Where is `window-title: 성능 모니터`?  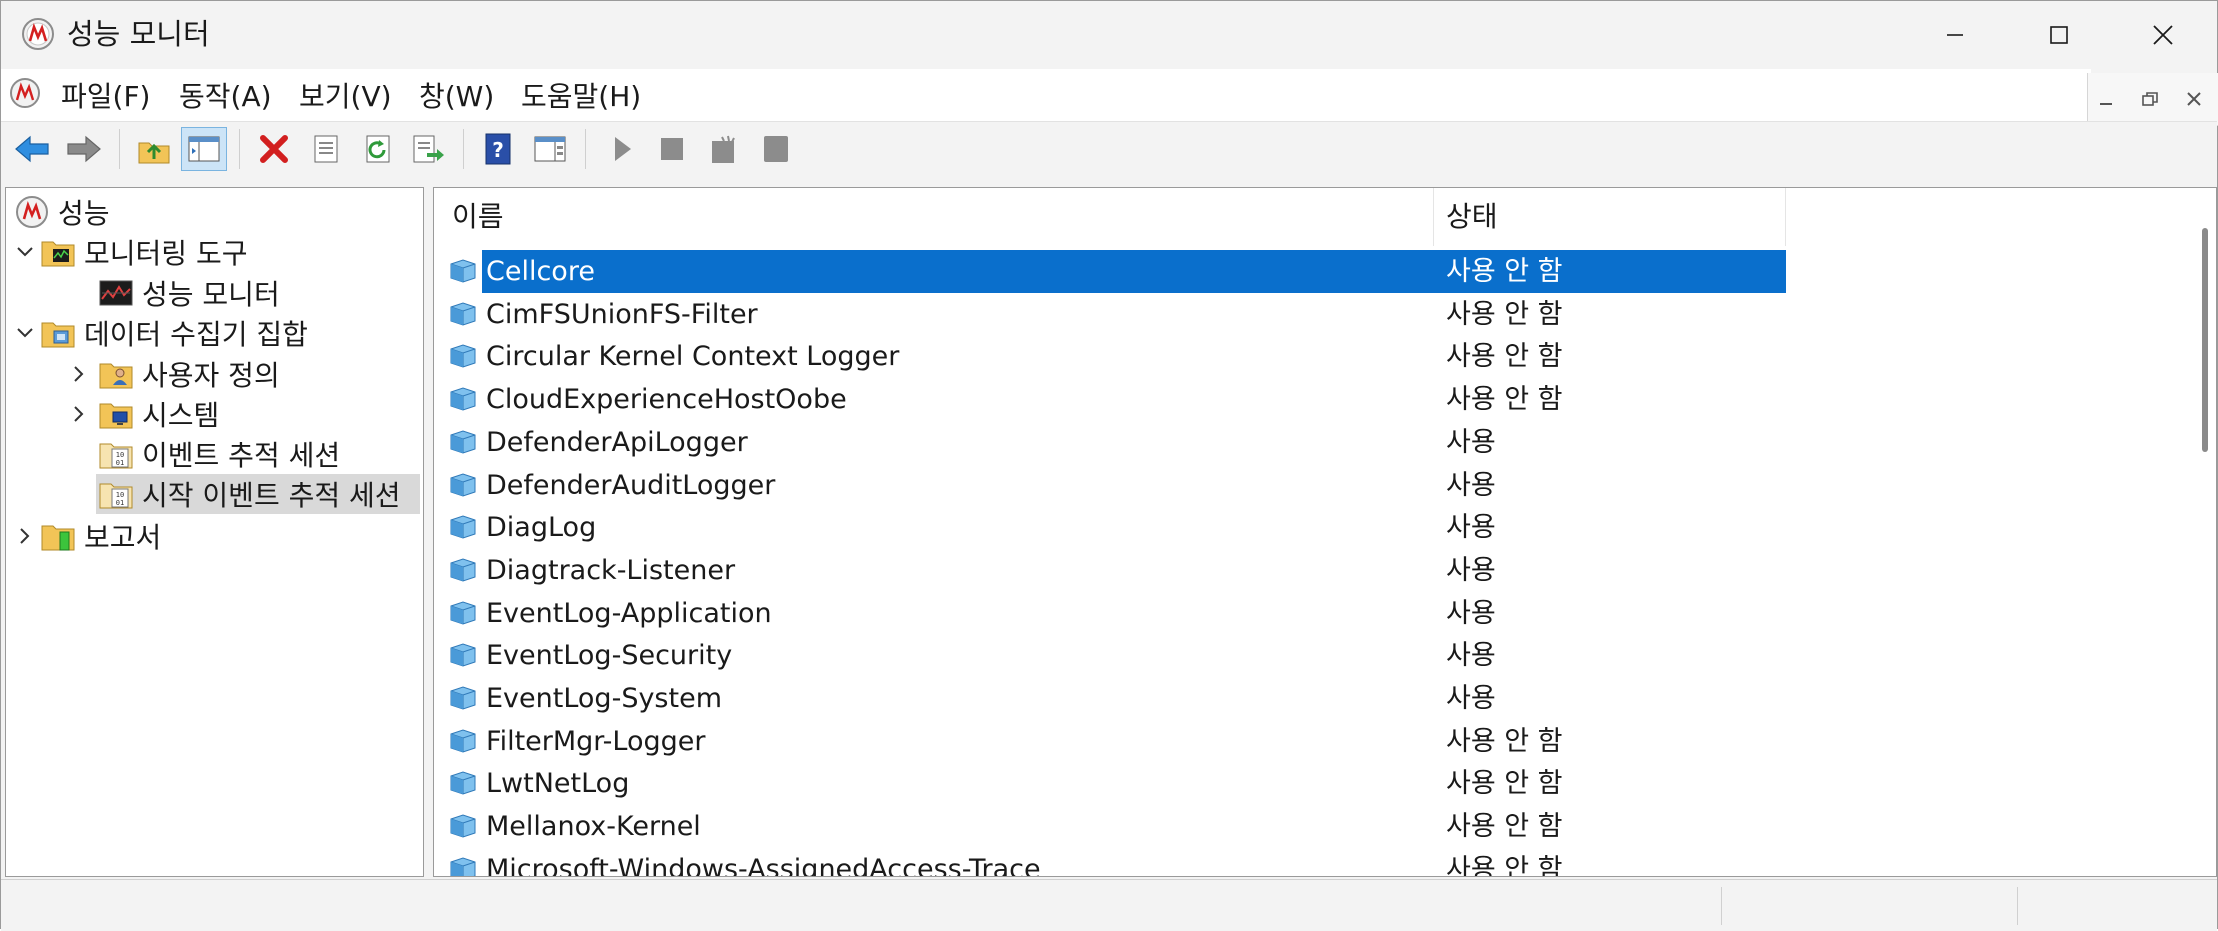 window-title: 성능 모니터 is located at coordinates (138, 34).